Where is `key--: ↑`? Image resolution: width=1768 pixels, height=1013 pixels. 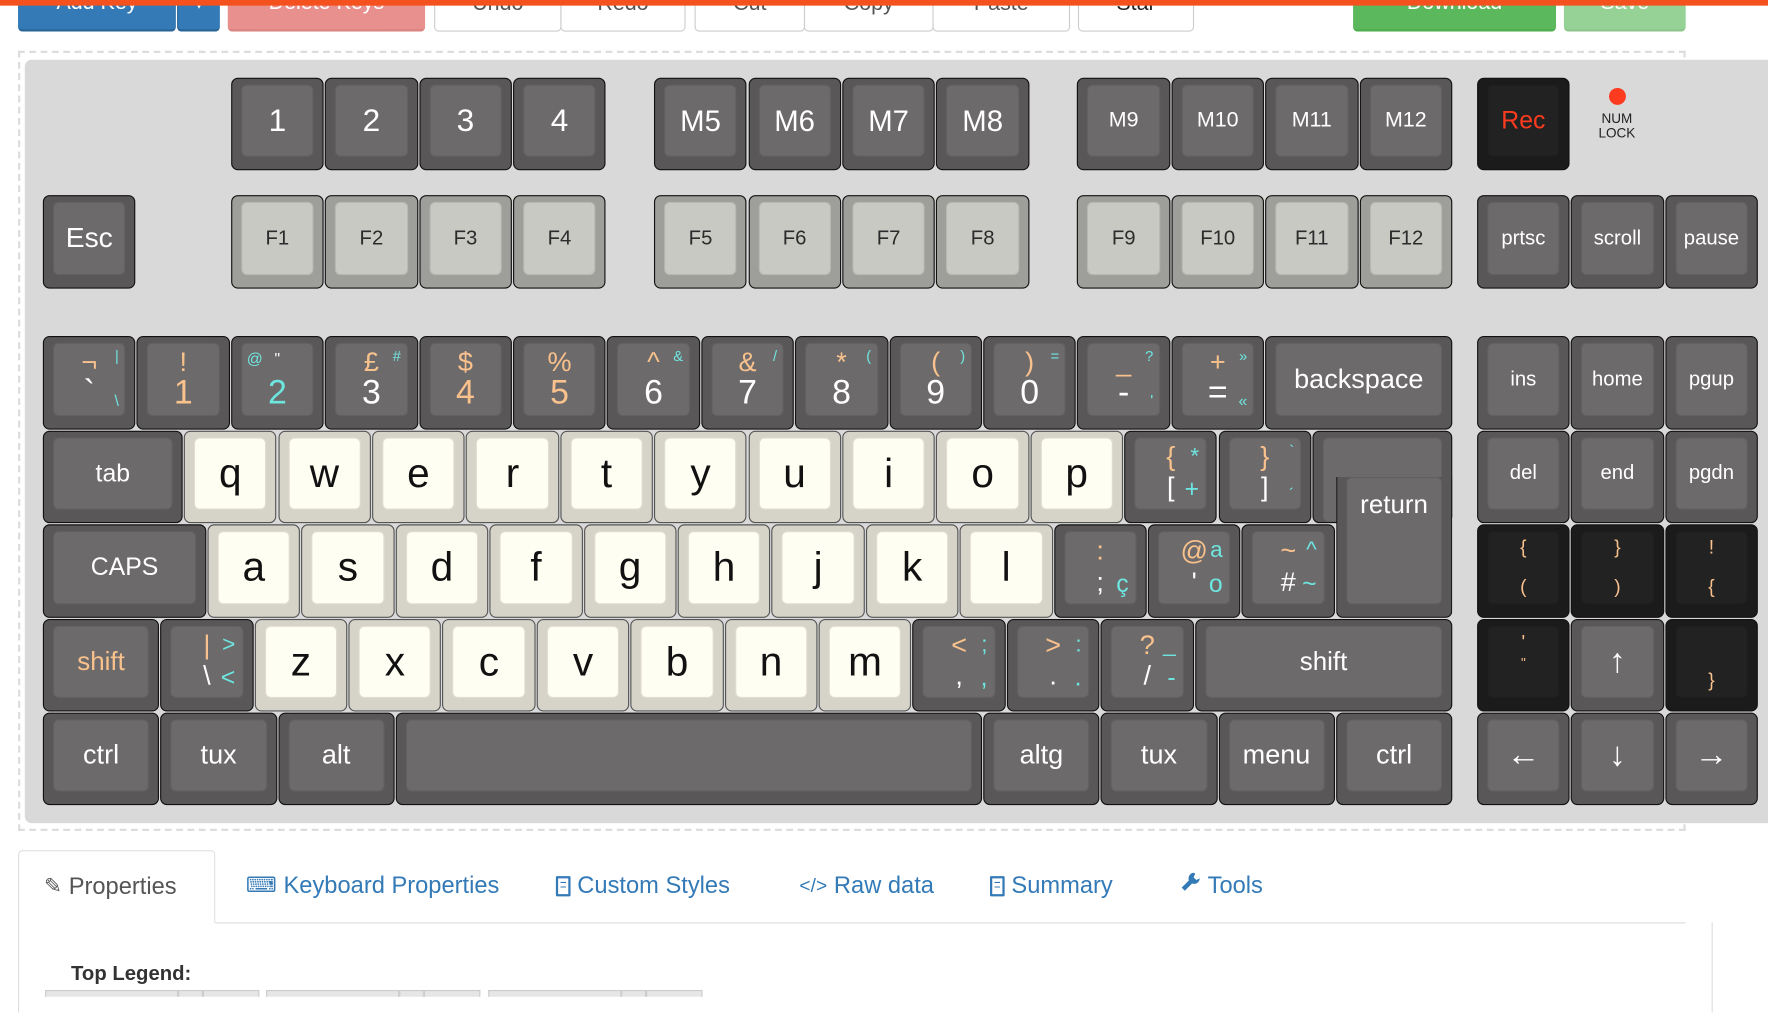 key--: ↑ is located at coordinates (1617, 665).